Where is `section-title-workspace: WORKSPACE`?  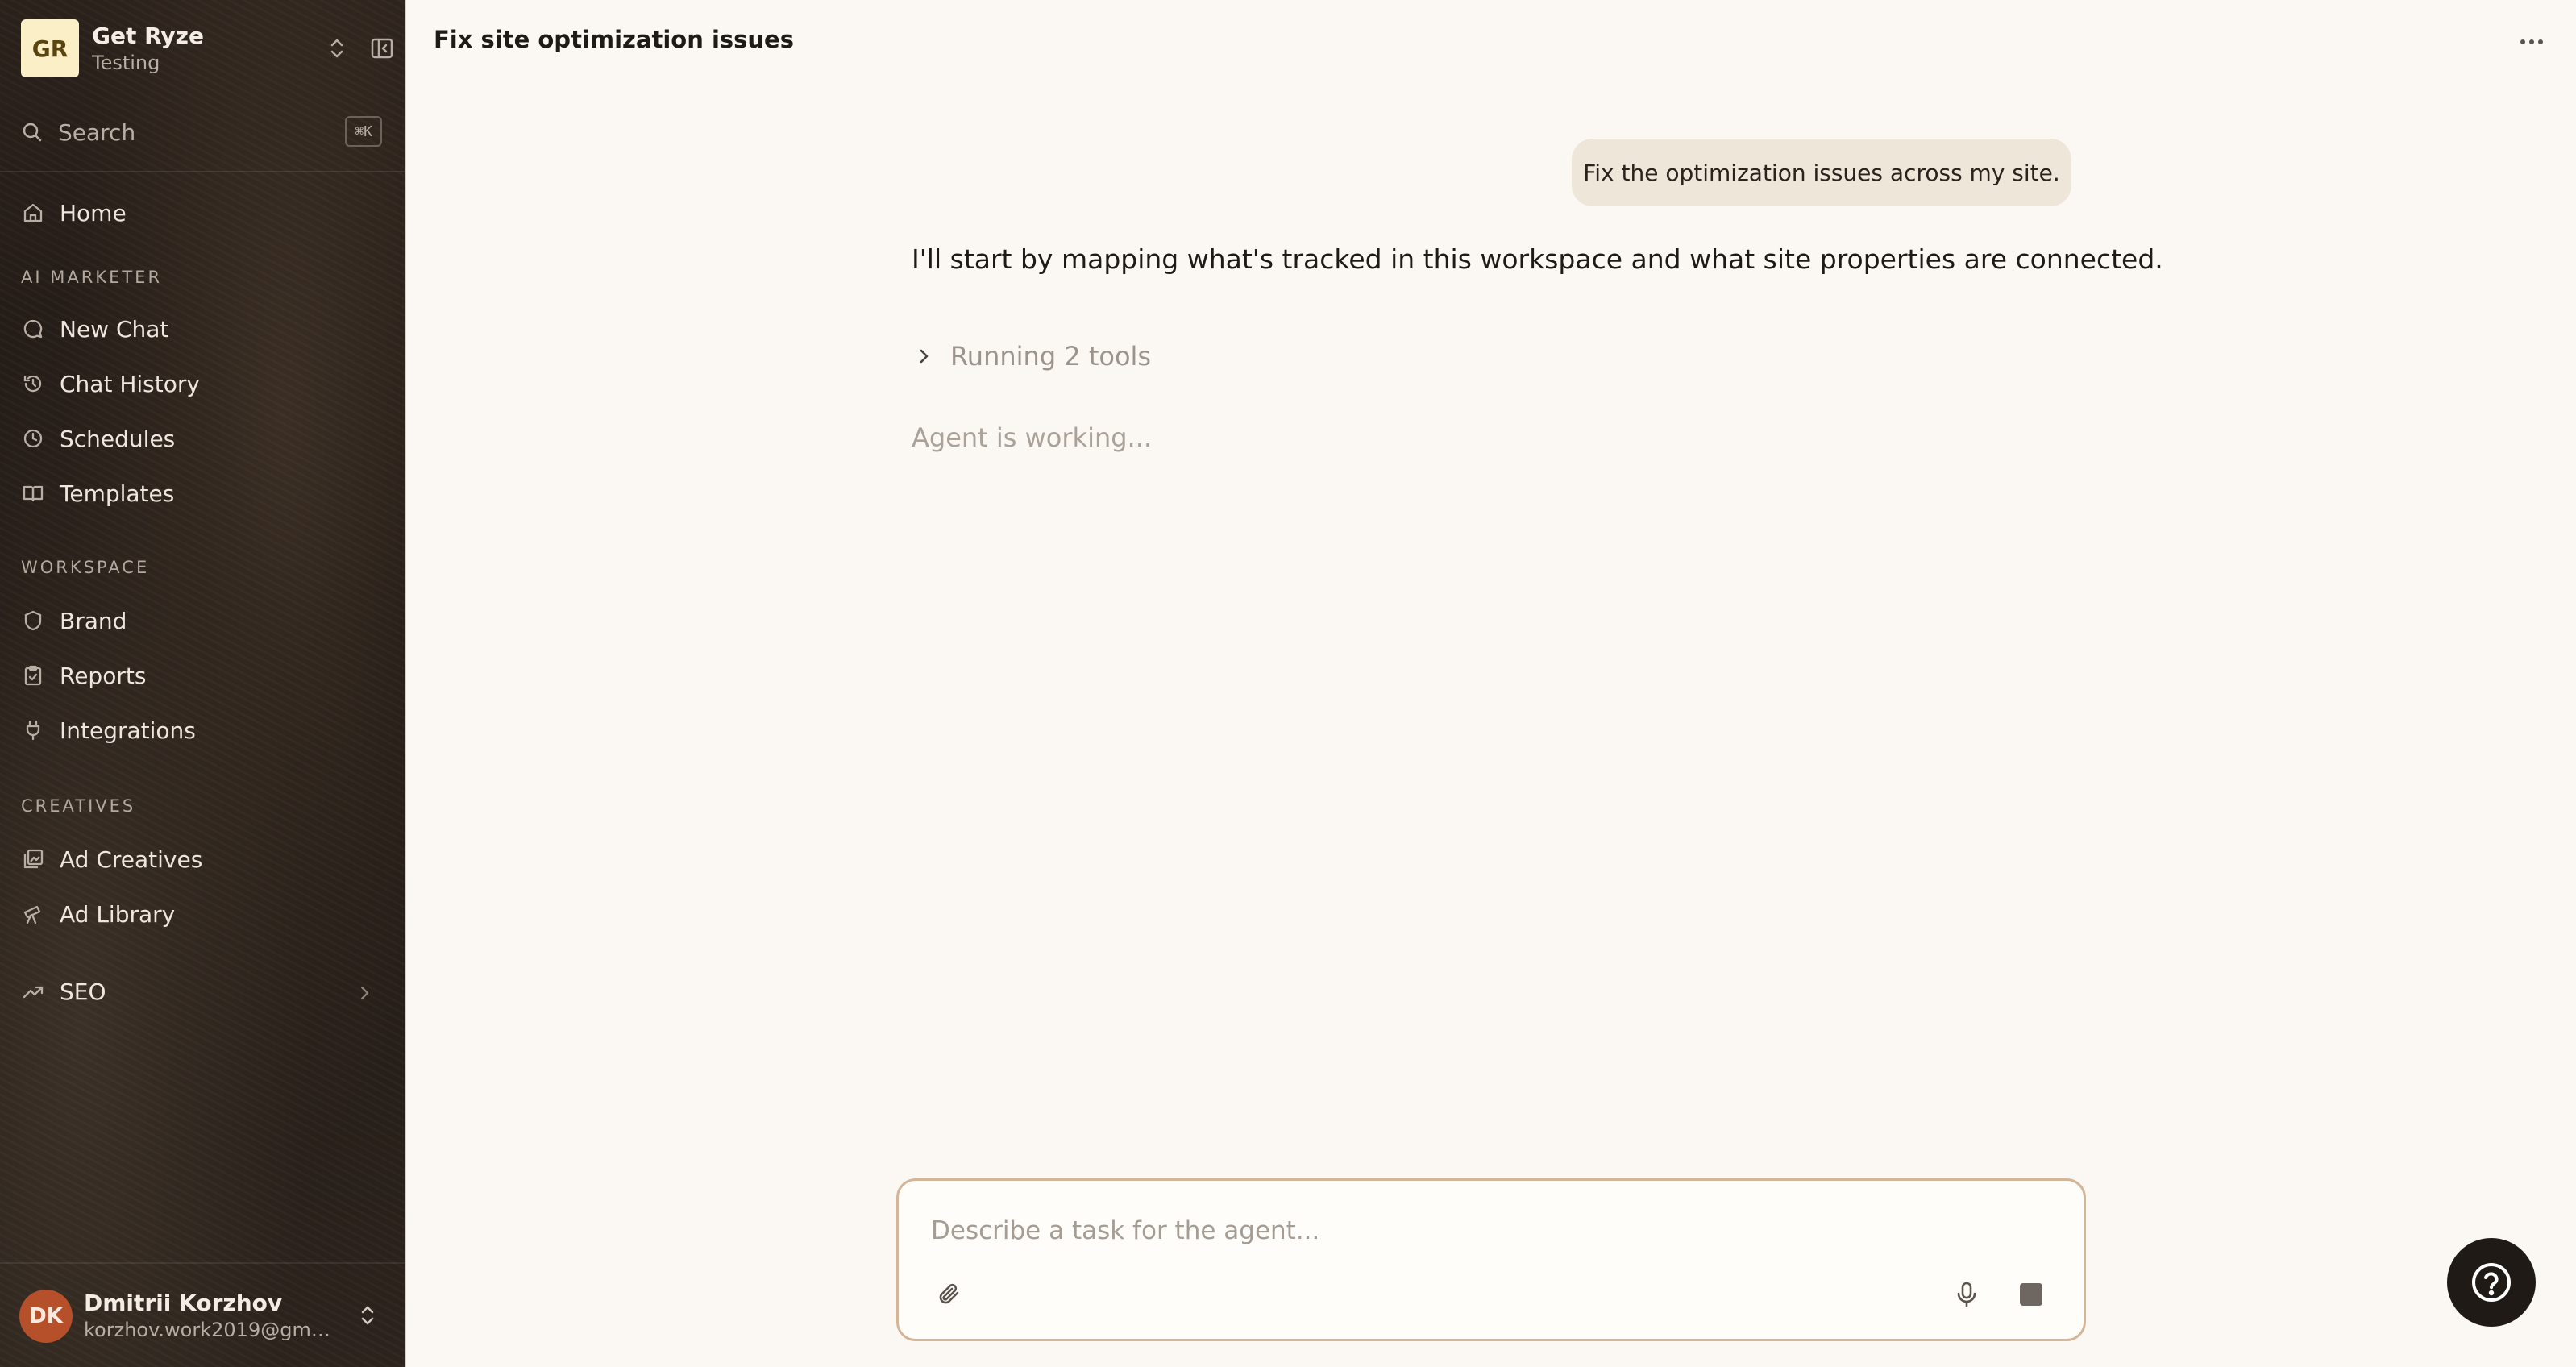
section-title-workspace: WORKSPACE is located at coordinates (85, 567).